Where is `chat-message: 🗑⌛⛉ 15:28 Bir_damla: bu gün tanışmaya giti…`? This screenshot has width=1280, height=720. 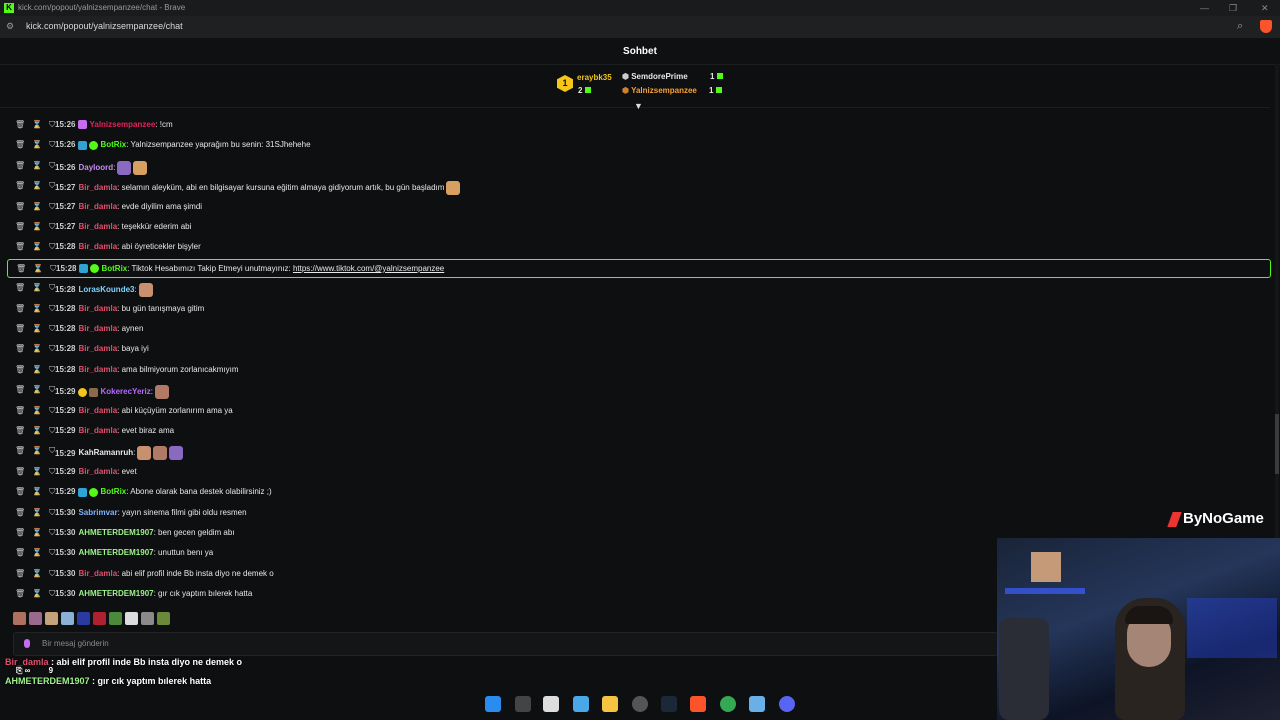 chat-message: 🗑⌛⛉ 15:28 Bir_damla: bu gün tanışmaya giti… is located at coordinates (635, 309).